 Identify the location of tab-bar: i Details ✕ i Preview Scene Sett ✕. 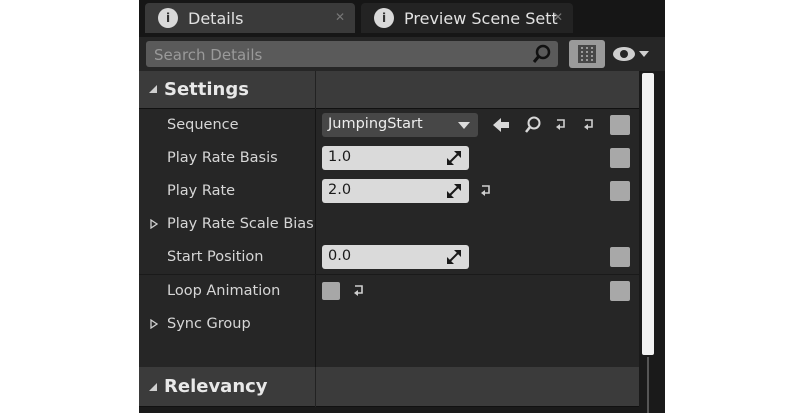
(402, 18).